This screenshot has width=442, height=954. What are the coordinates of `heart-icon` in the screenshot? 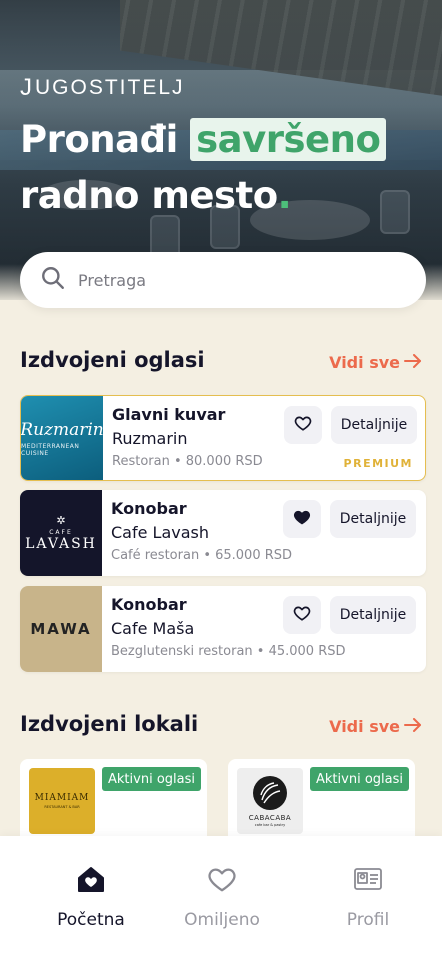 It's located at (222, 881).